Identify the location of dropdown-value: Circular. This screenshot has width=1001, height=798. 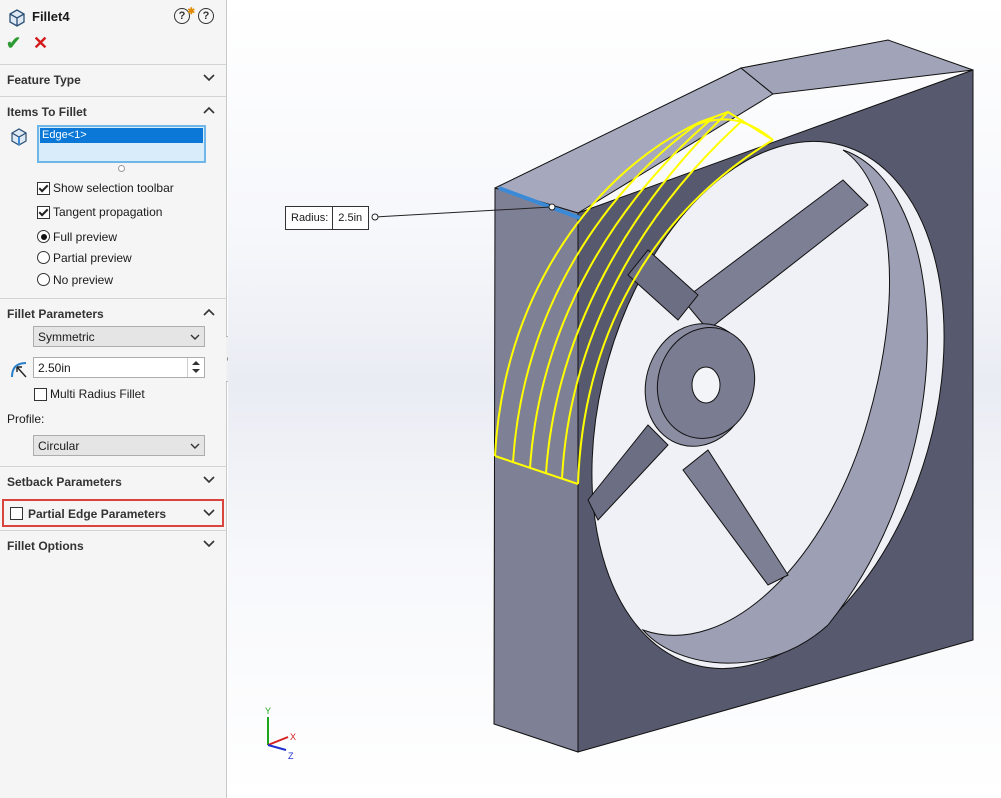
(59, 446).